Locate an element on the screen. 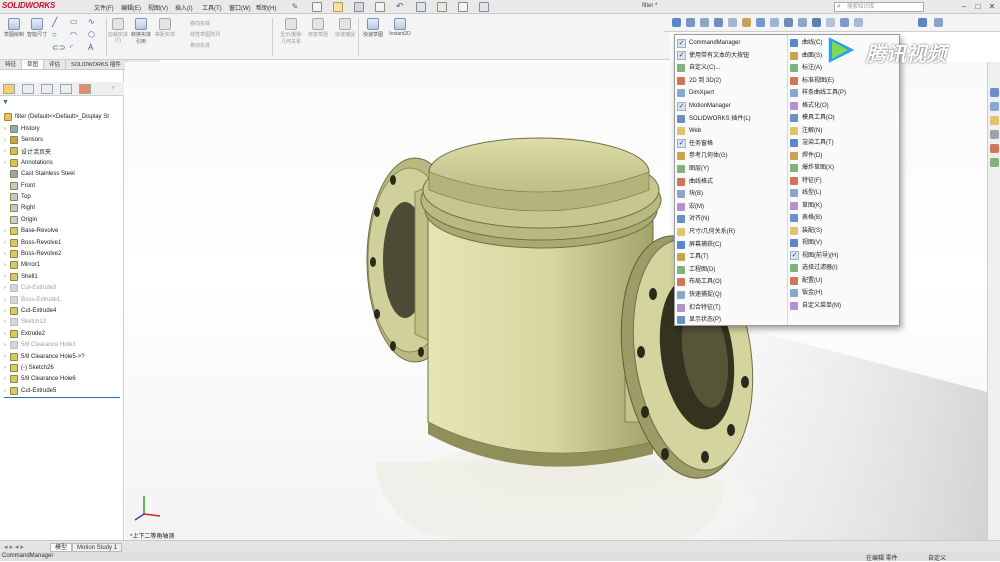 Image resolution: width=1000 pixels, height=562 pixels. menu-item: 渲染工具(T) is located at coordinates (844, 143).